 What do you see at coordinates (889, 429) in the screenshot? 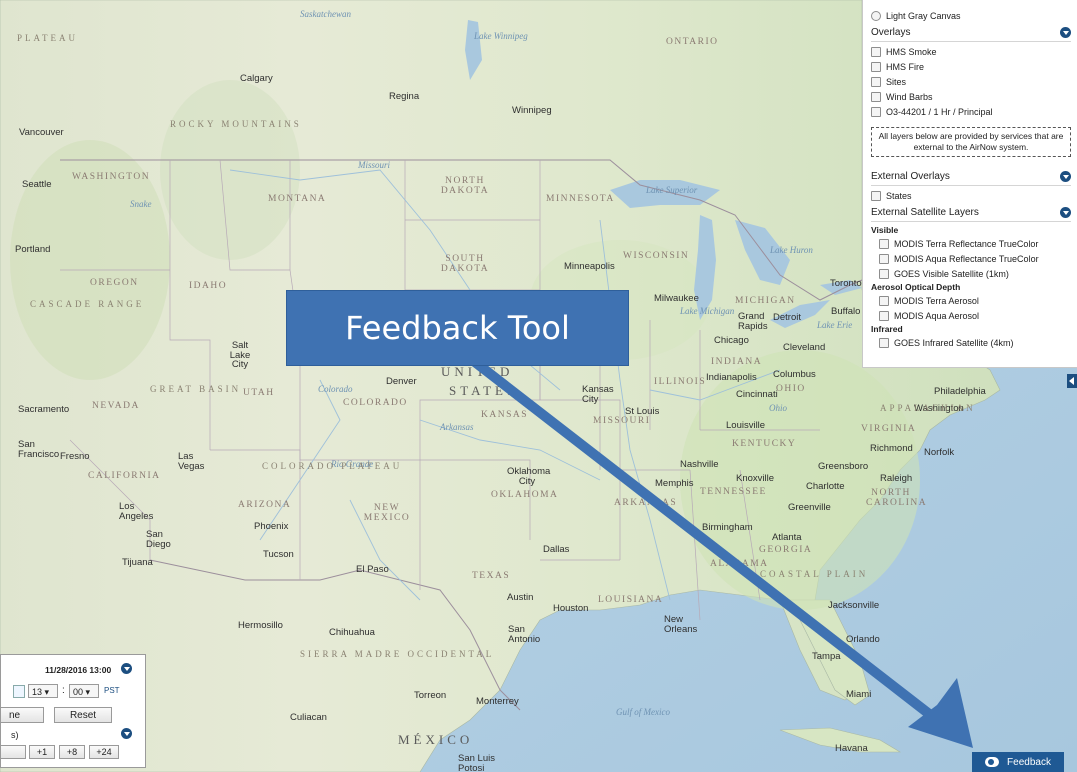
I see `state-label: VIRGINIA` at bounding box center [889, 429].